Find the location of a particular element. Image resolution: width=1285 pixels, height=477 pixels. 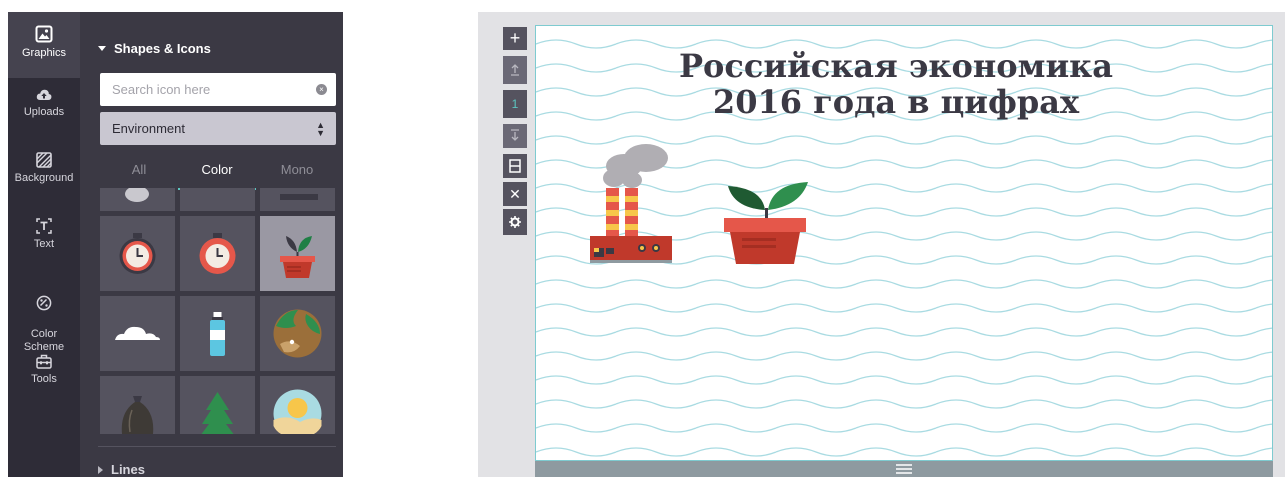

globe-icon is located at coordinates (297, 333).